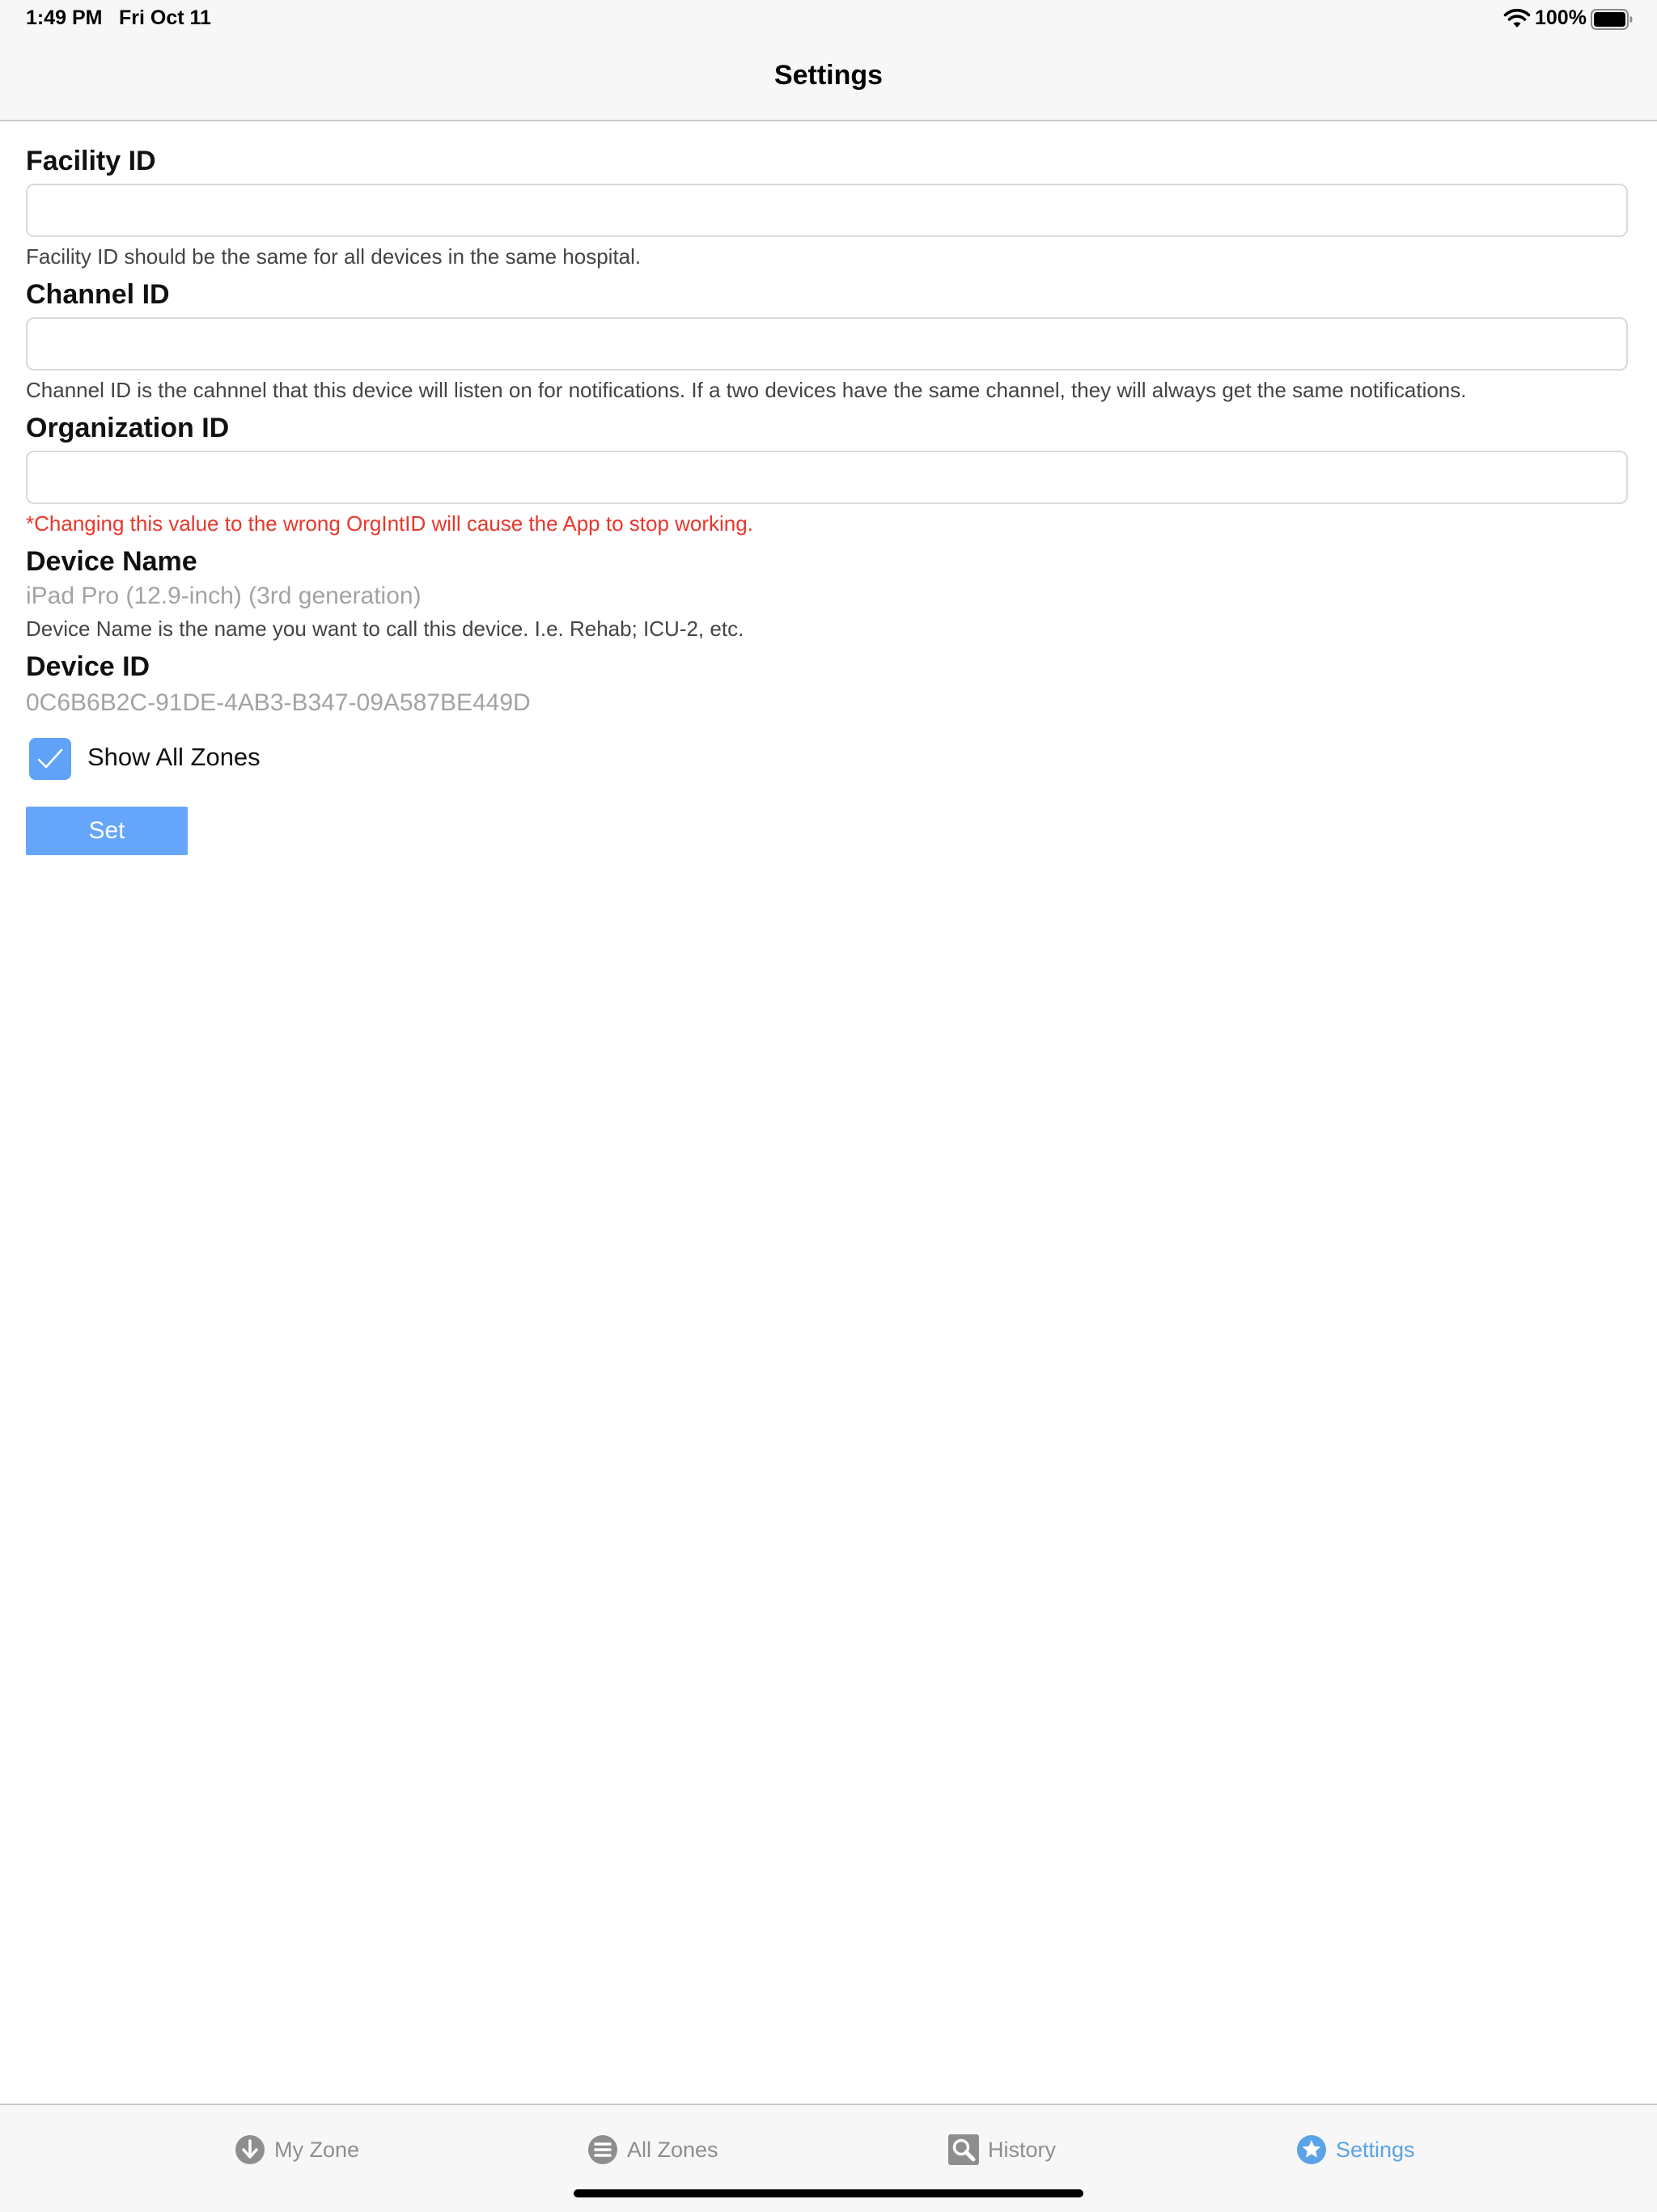 The width and height of the screenshot is (1657, 2212). I want to click on battery-percent: 100%, so click(1561, 17).